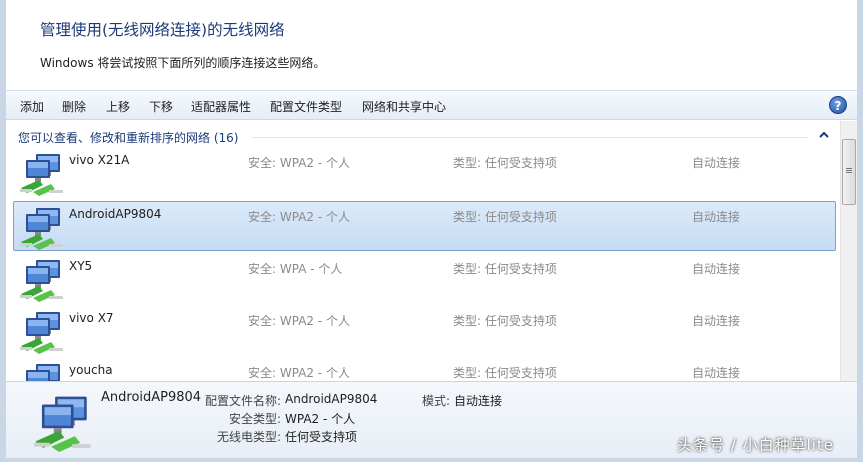  I want to click on security-type-label: 安全类型:, so click(255, 419).